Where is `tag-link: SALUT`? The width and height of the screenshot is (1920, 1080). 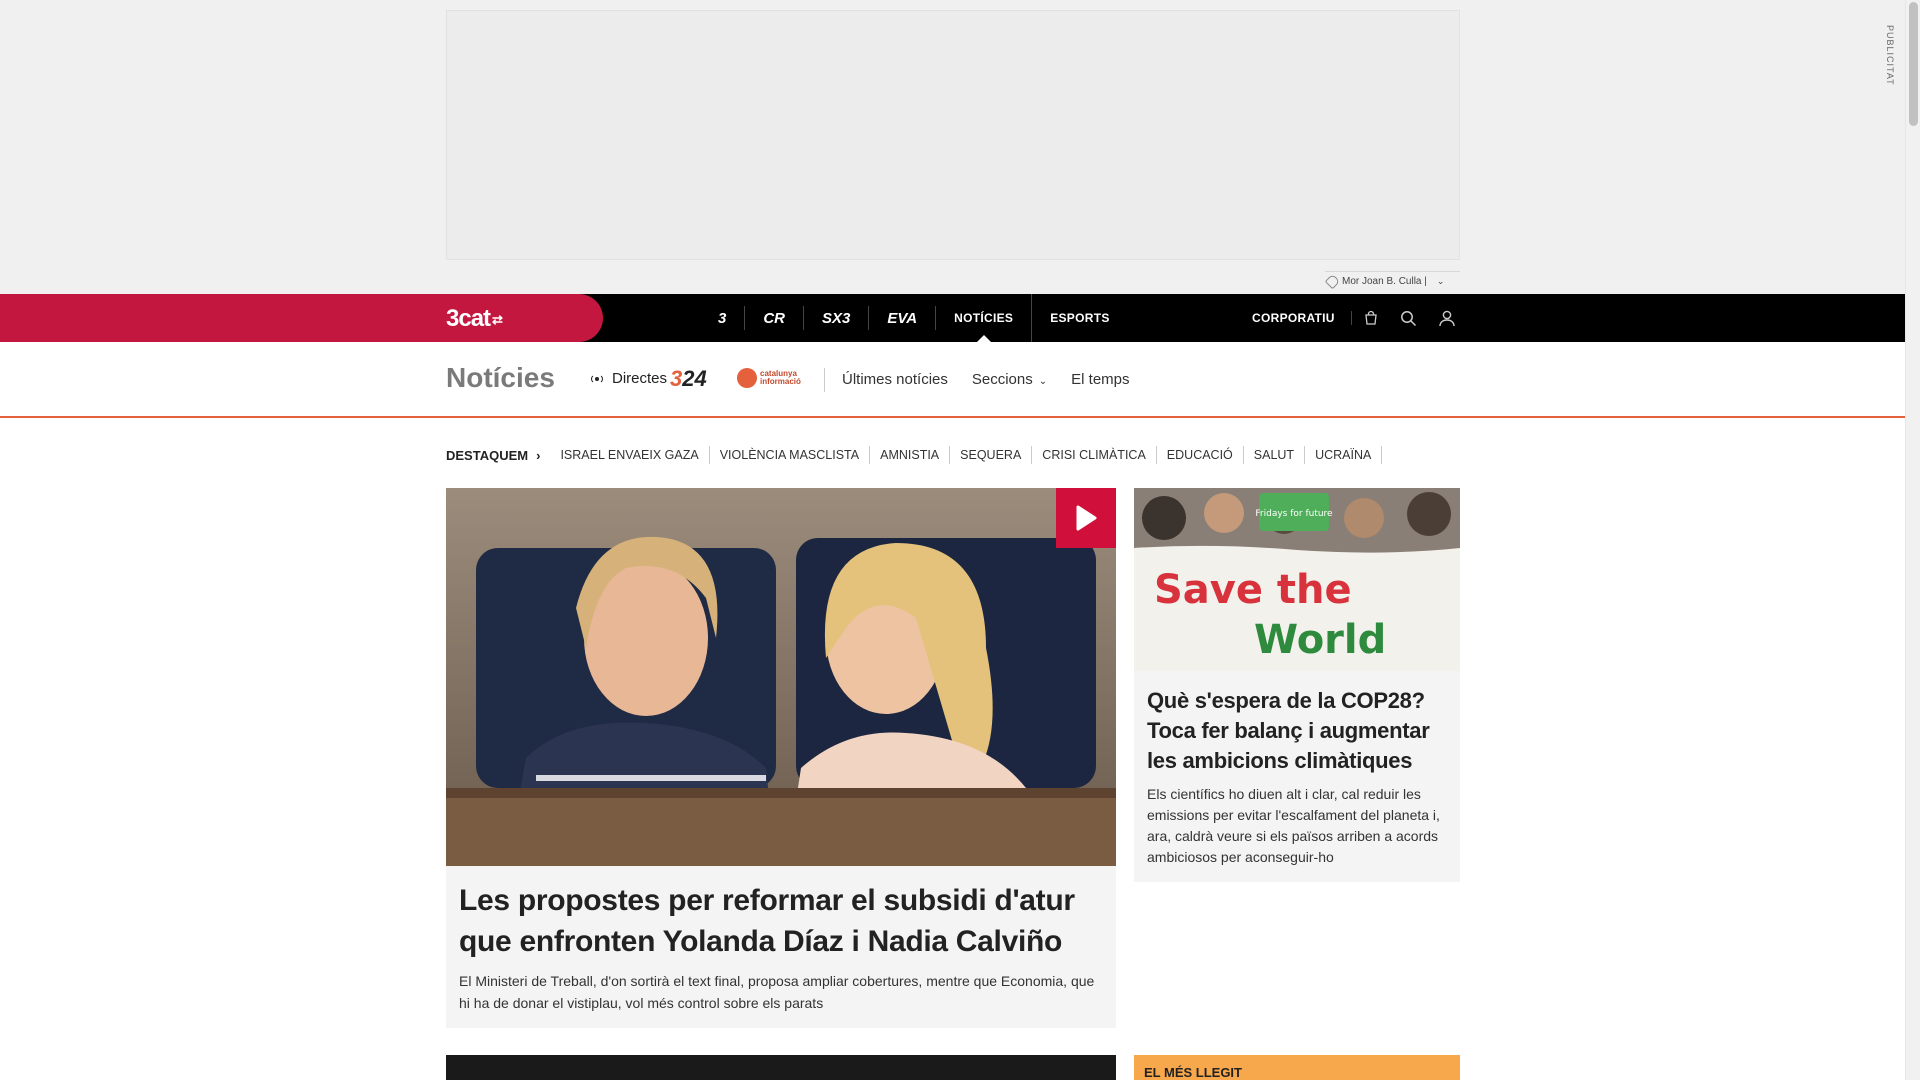
tag-link: SALUT is located at coordinates (1275, 455).